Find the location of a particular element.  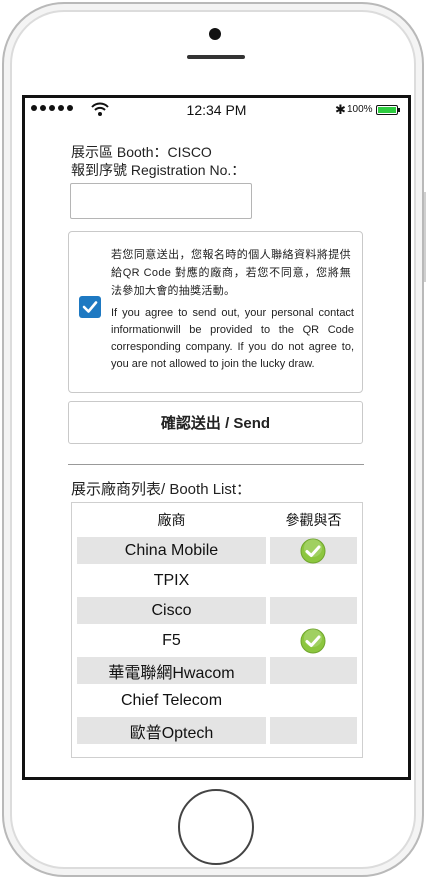

section-divider is located at coordinates (216, 464).